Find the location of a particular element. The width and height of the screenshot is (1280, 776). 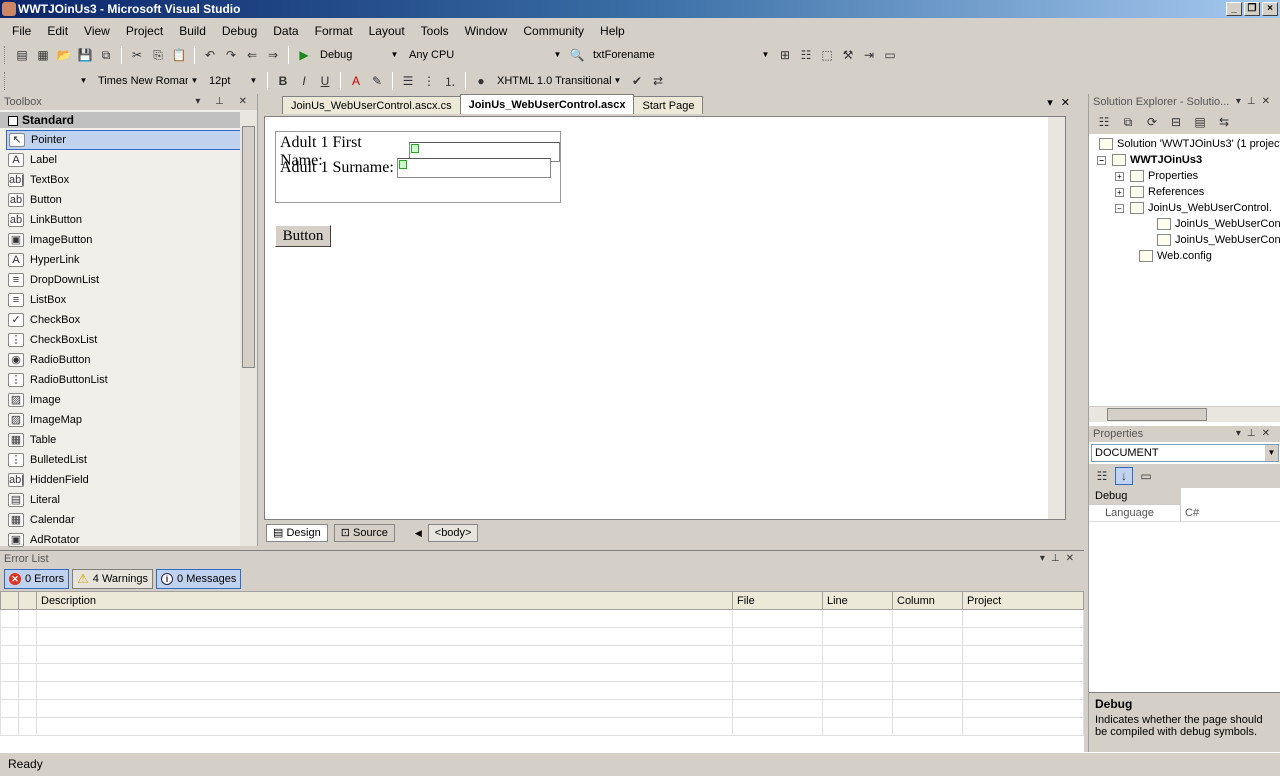

properties-window-icon: ☷ is located at coordinates (806, 55).